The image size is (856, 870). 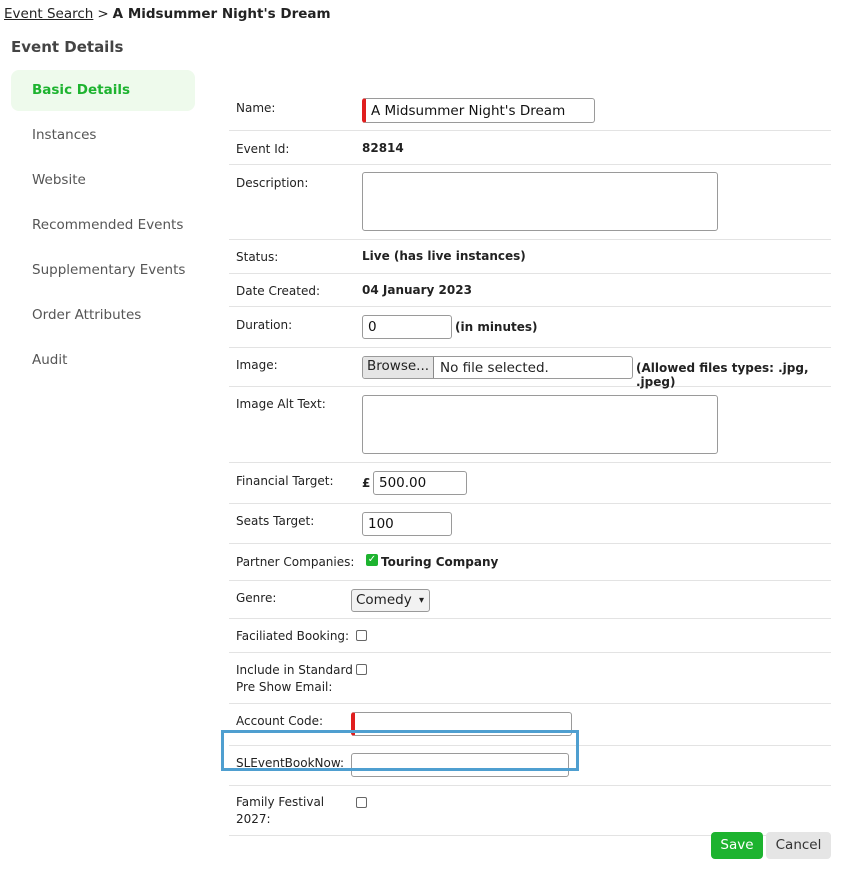 I want to click on cancel-button: Cancel, so click(x=798, y=845).